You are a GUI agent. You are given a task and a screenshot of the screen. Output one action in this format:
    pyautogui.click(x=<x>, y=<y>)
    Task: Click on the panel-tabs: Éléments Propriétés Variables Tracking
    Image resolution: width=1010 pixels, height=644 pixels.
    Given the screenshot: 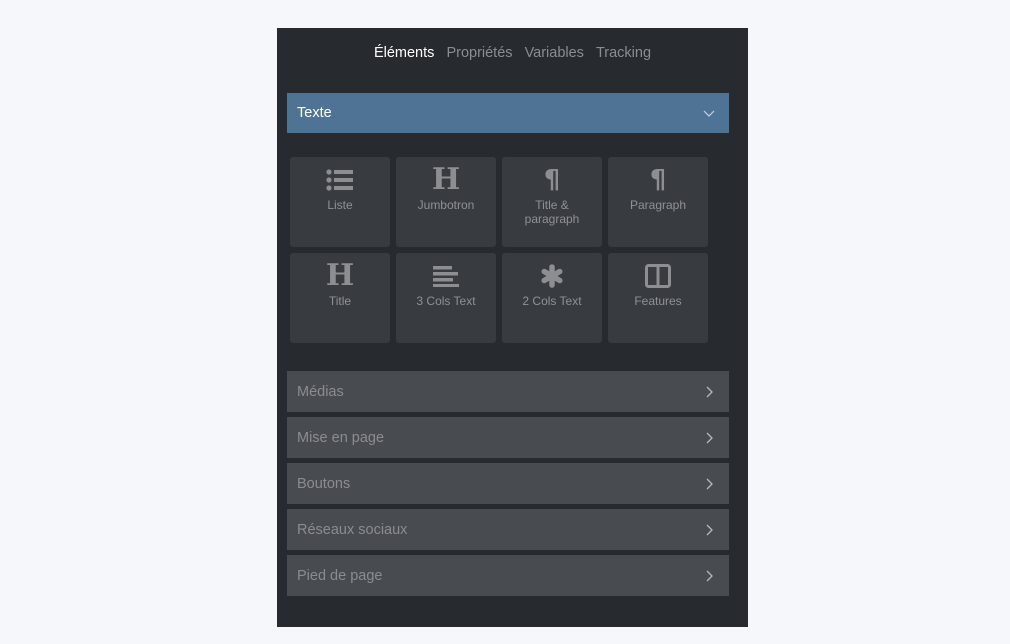 What is the action you would take?
    pyautogui.click(x=512, y=53)
    